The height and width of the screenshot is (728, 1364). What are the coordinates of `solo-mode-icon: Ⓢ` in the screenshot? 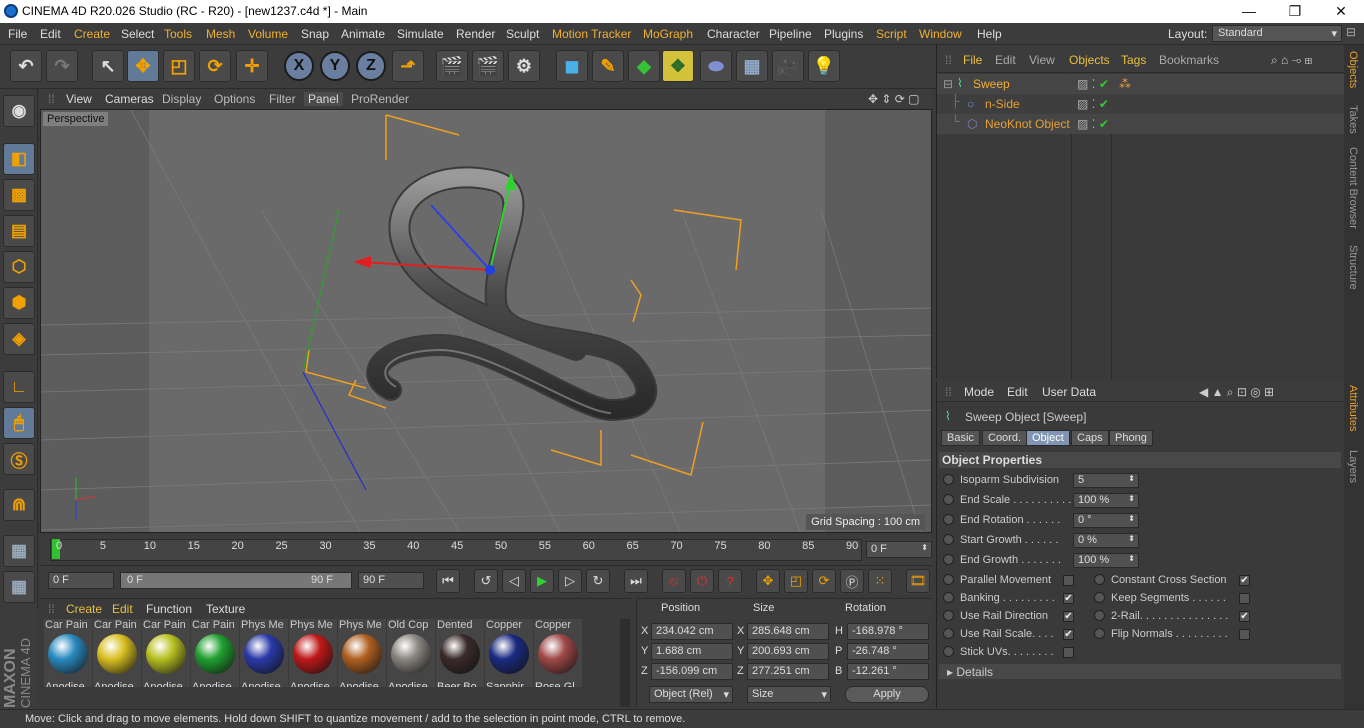 It's located at (19, 459).